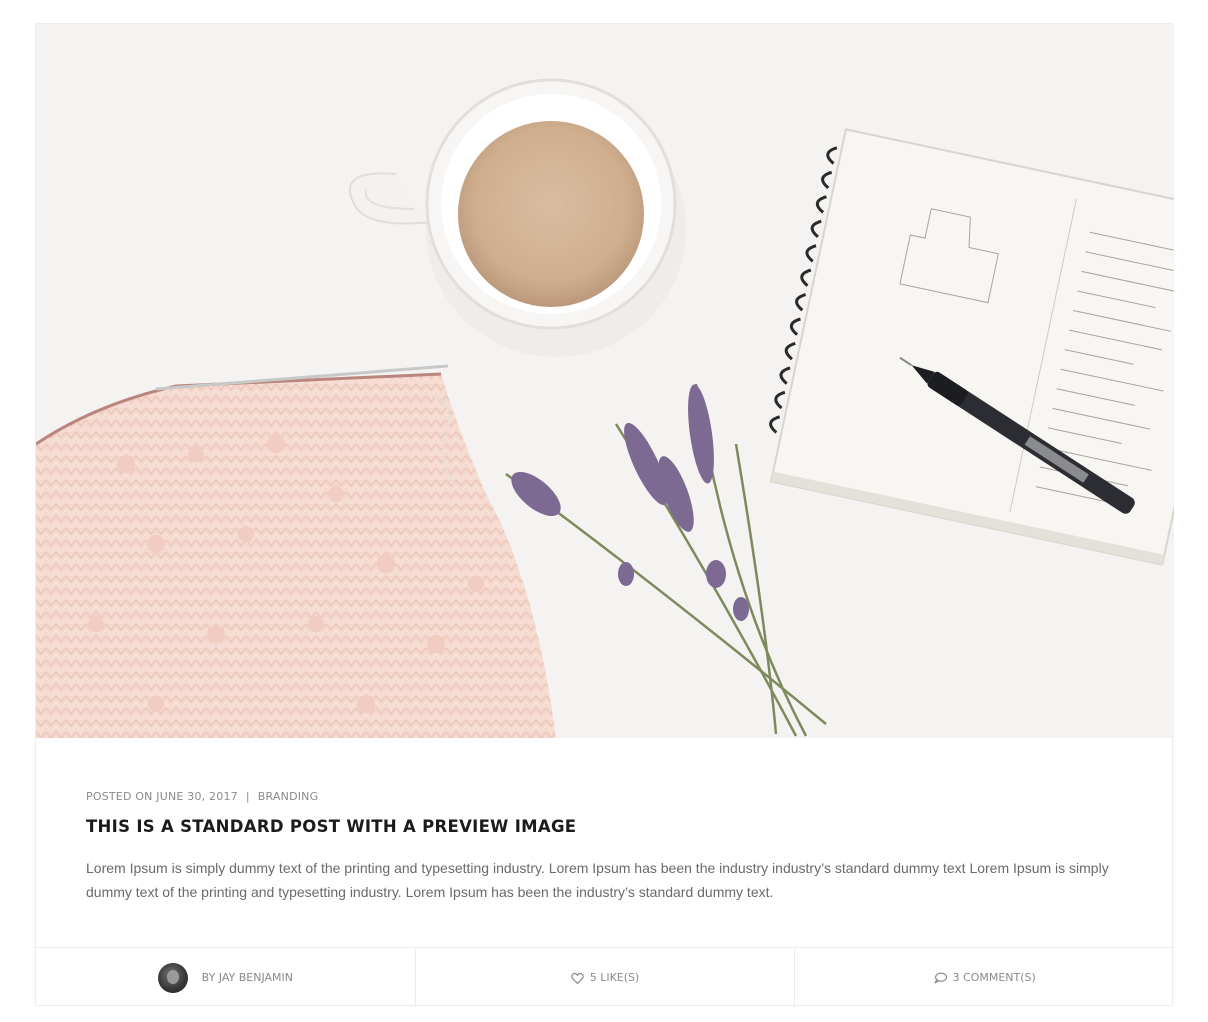 The image size is (1208, 1022). What do you see at coordinates (614, 977) in the screenshot?
I see `likes-count: 5 LIKE(S)` at bounding box center [614, 977].